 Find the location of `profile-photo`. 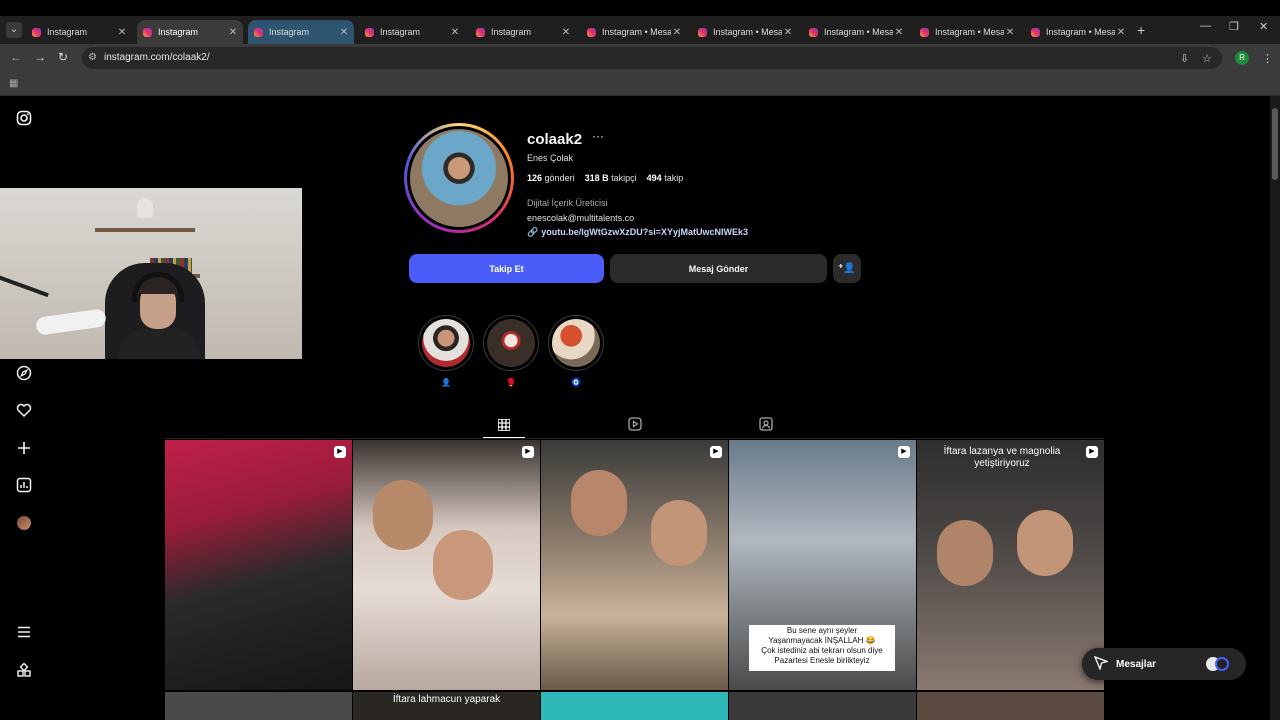

profile-photo is located at coordinates (459, 178).